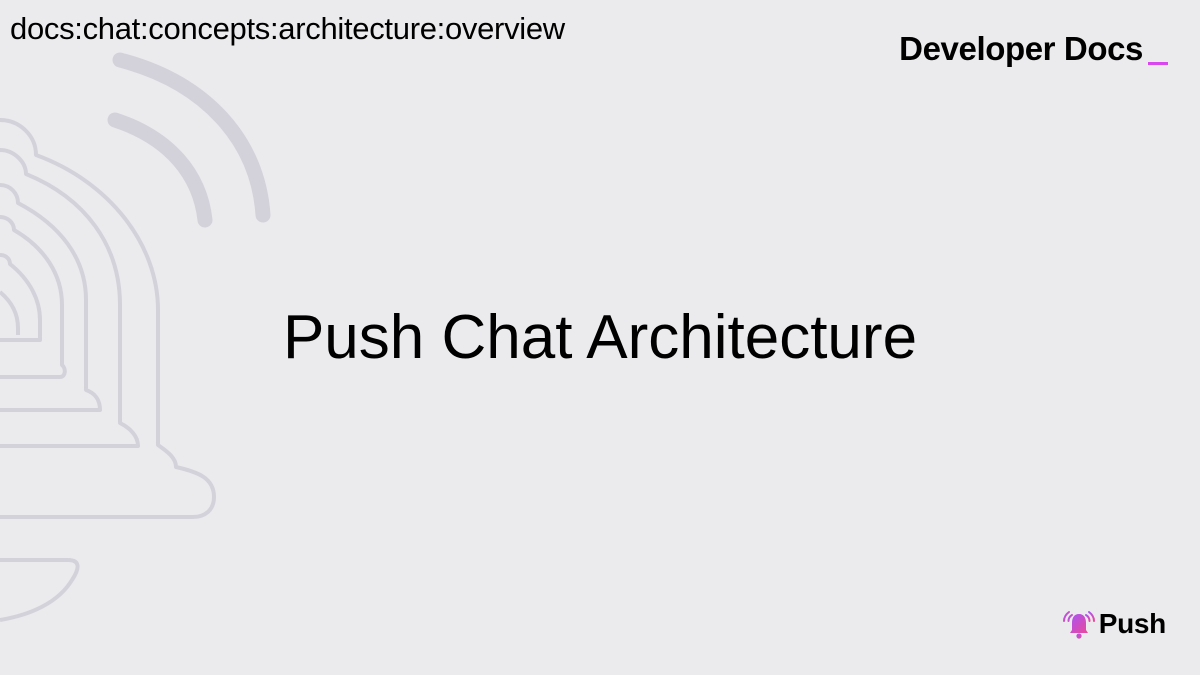 The height and width of the screenshot is (675, 1200). What do you see at coordinates (1132, 623) in the screenshot?
I see `logo-text: Push` at bounding box center [1132, 623].